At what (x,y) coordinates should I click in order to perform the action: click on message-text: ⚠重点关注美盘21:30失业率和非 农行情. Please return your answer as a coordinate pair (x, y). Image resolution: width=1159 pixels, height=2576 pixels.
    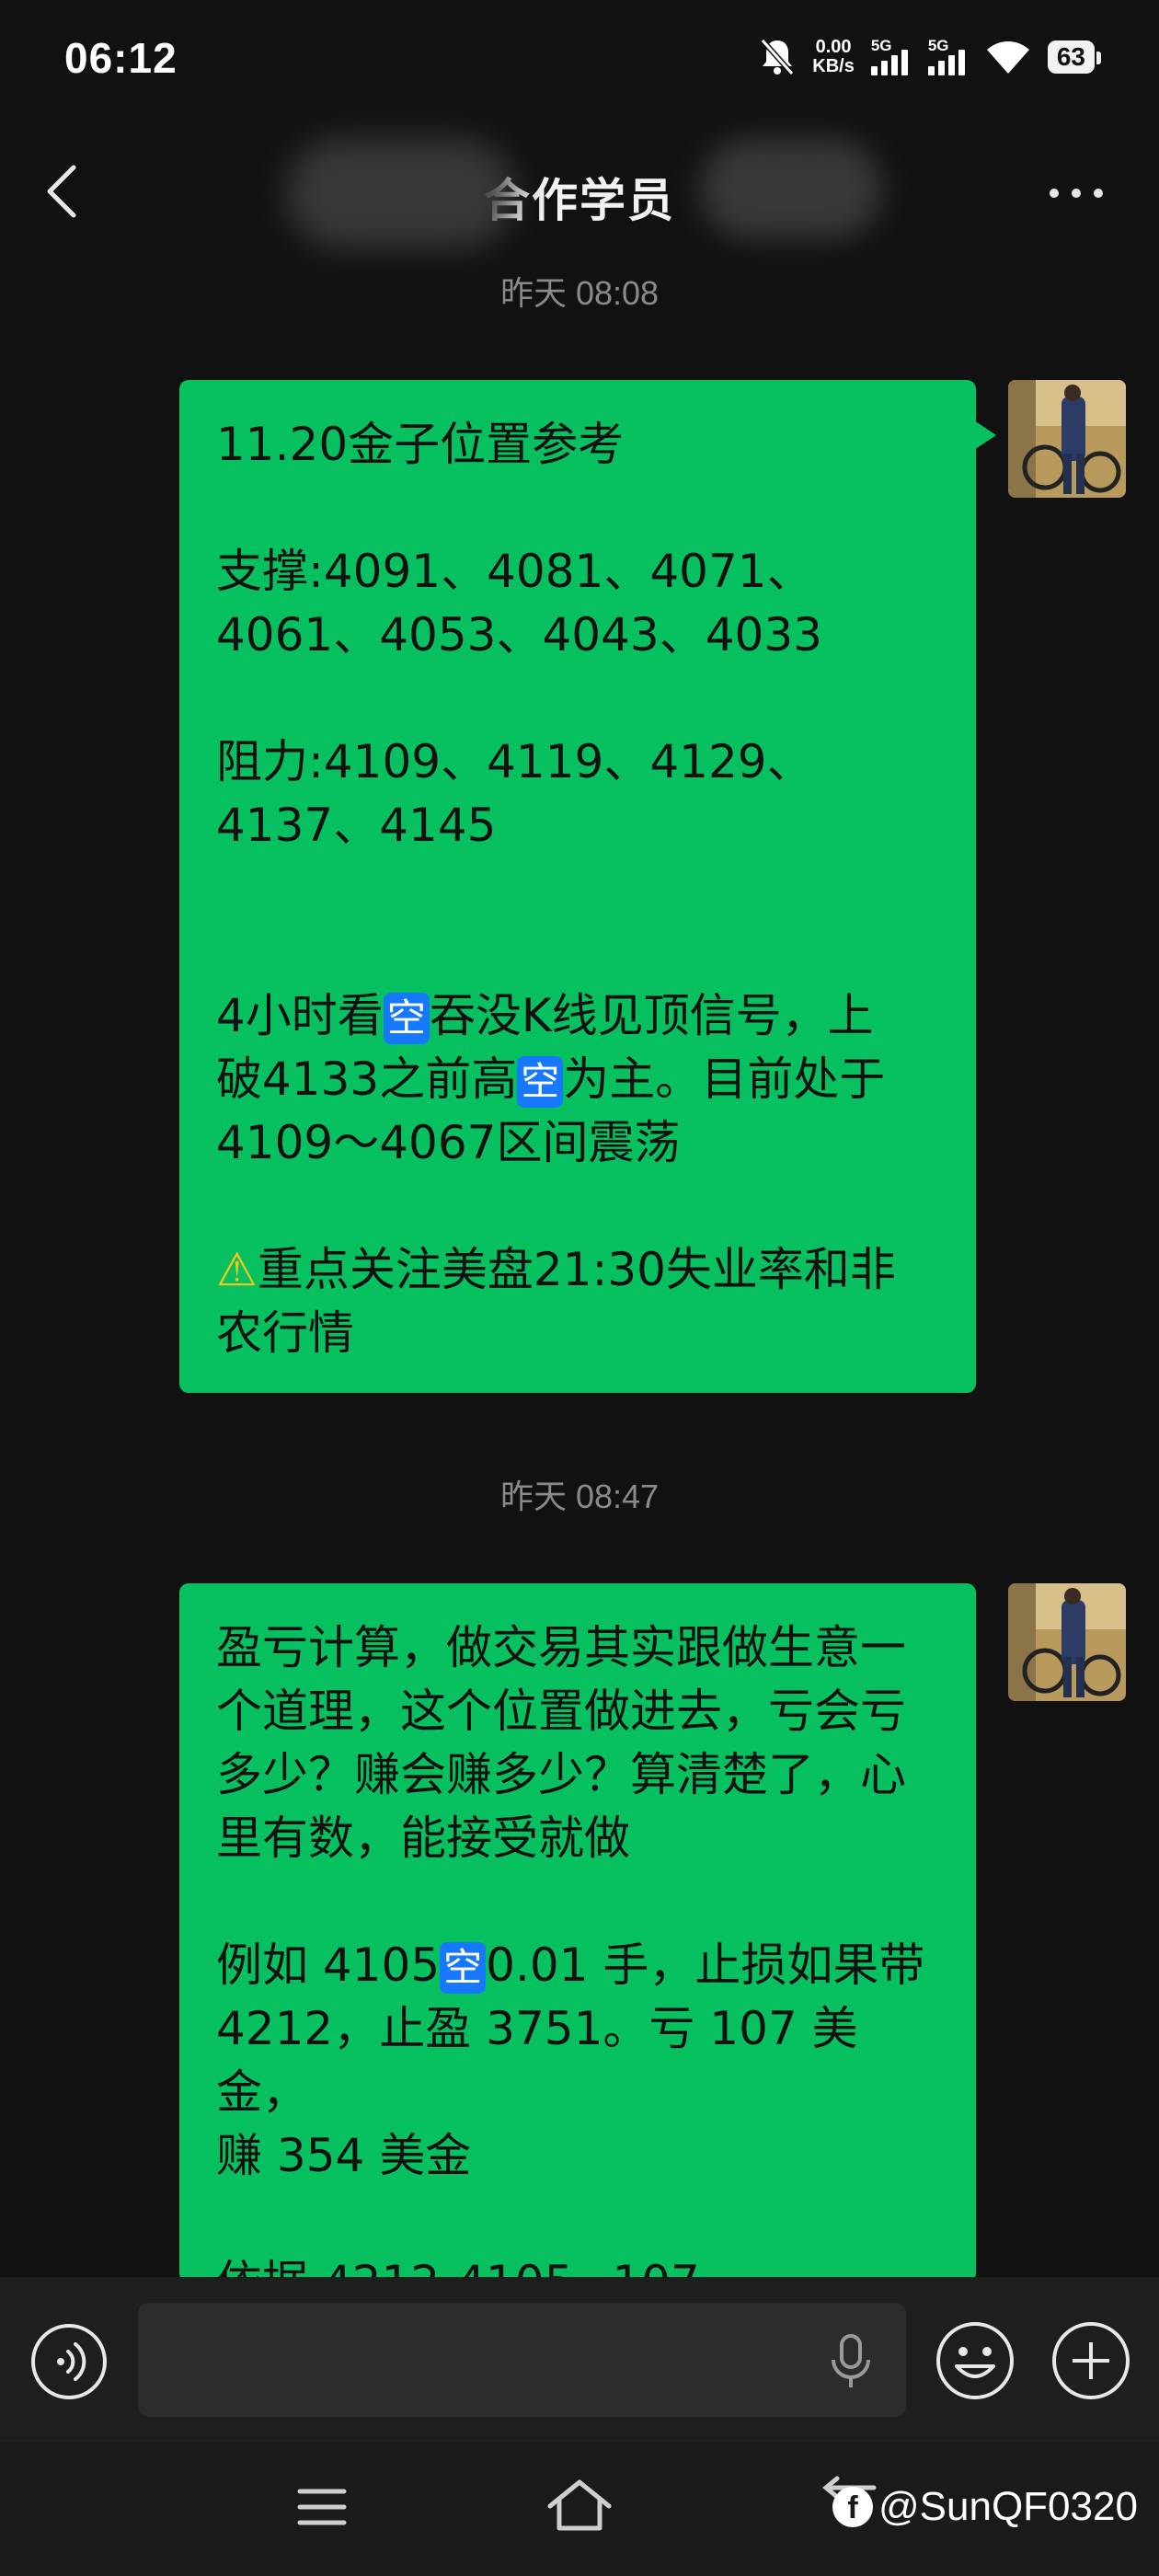
    Looking at the image, I should click on (579, 1301).